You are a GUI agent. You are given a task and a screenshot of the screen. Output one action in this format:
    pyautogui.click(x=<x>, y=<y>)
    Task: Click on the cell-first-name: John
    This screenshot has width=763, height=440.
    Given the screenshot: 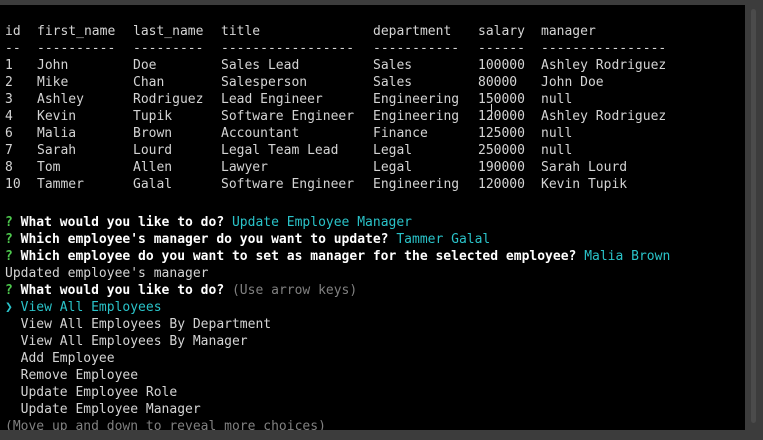 What is the action you would take?
    pyautogui.click(x=53, y=65)
    